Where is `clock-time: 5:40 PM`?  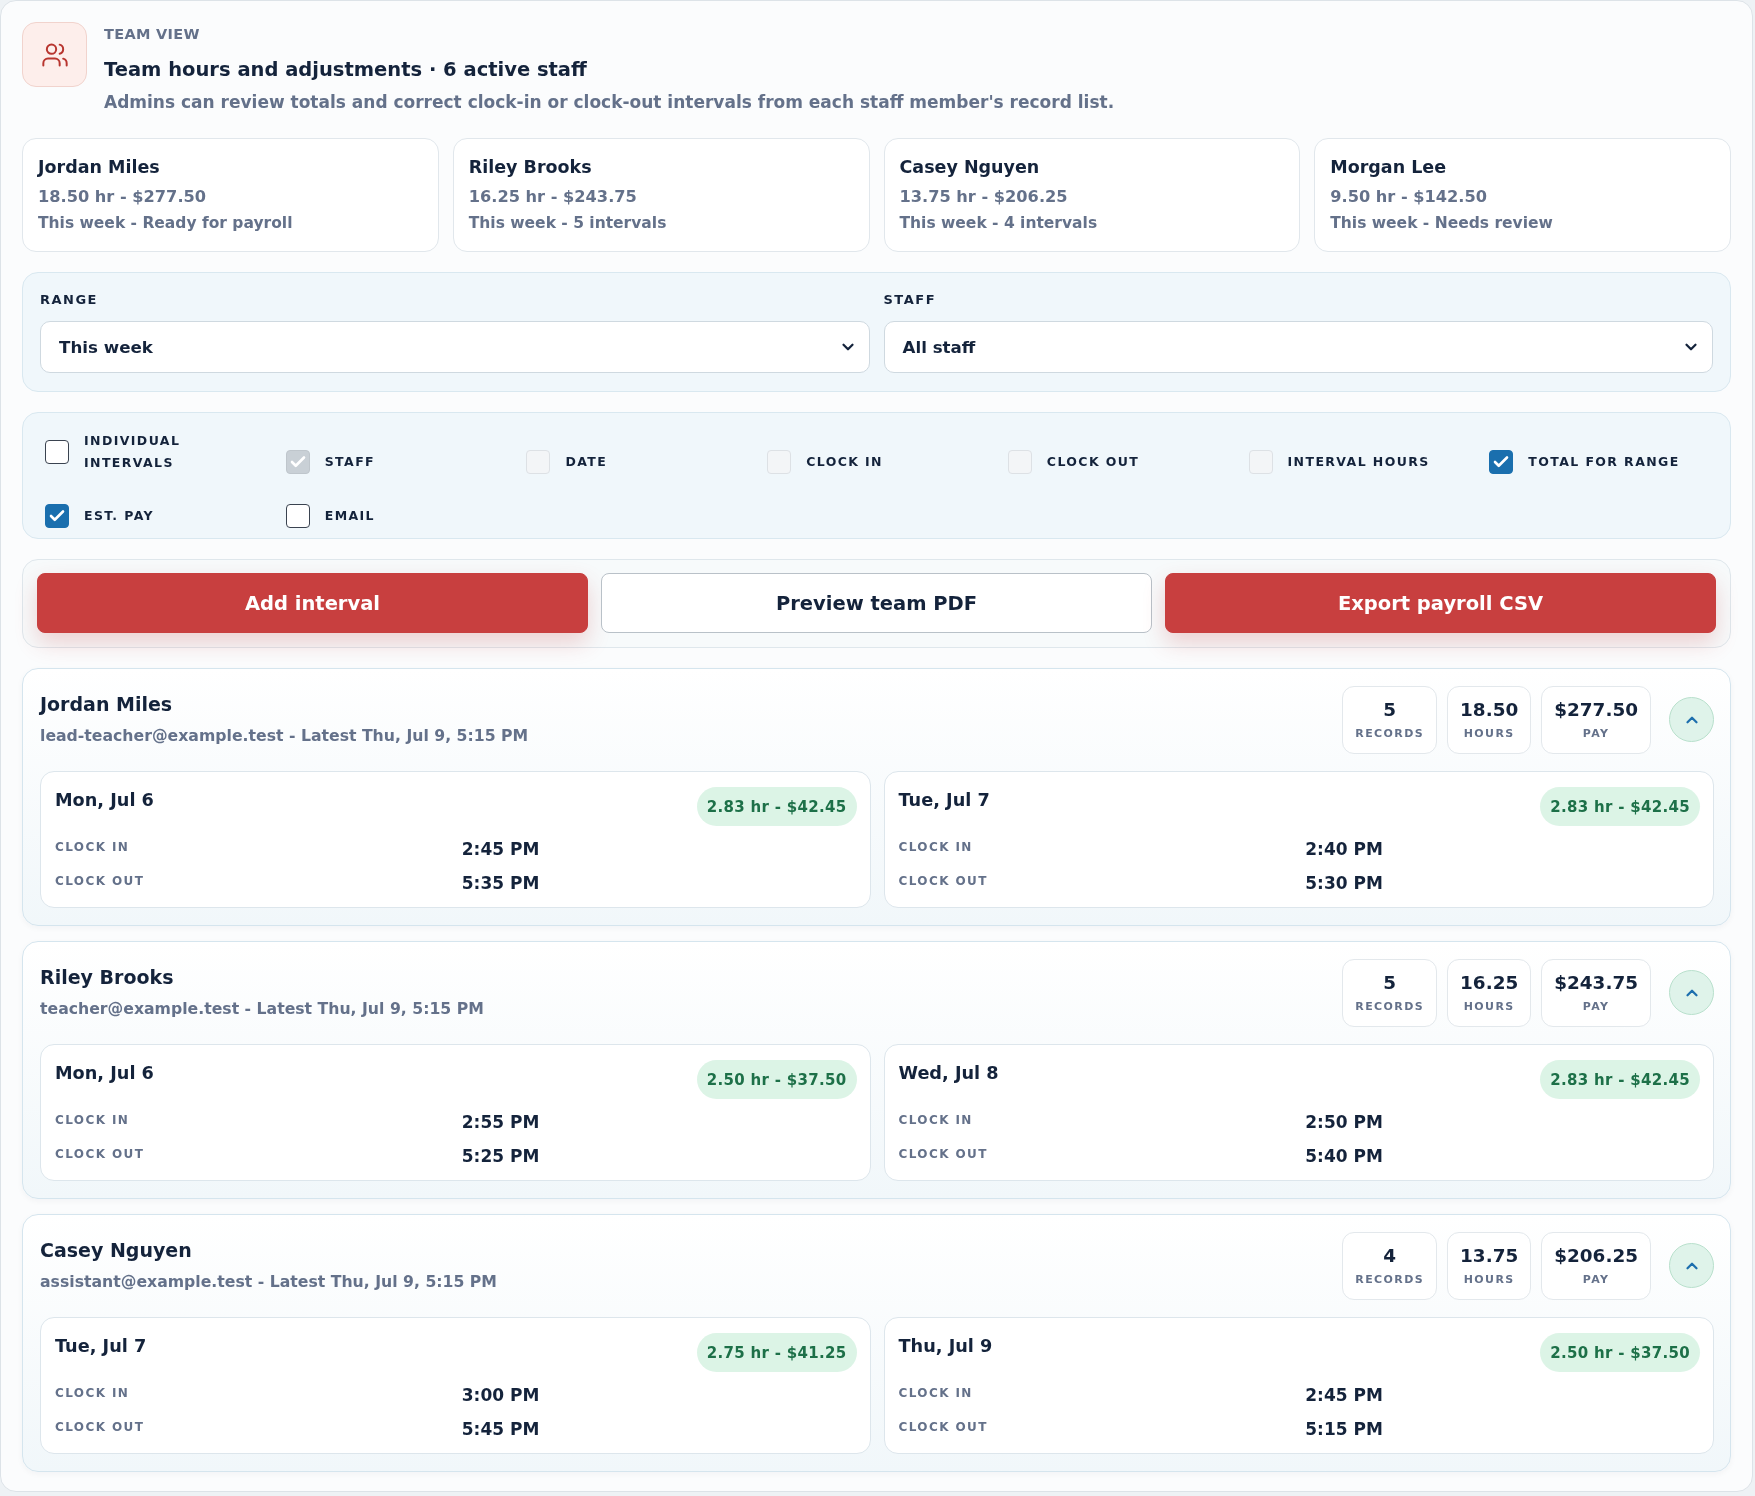
clock-time: 5:40 PM is located at coordinates (1344, 1155).